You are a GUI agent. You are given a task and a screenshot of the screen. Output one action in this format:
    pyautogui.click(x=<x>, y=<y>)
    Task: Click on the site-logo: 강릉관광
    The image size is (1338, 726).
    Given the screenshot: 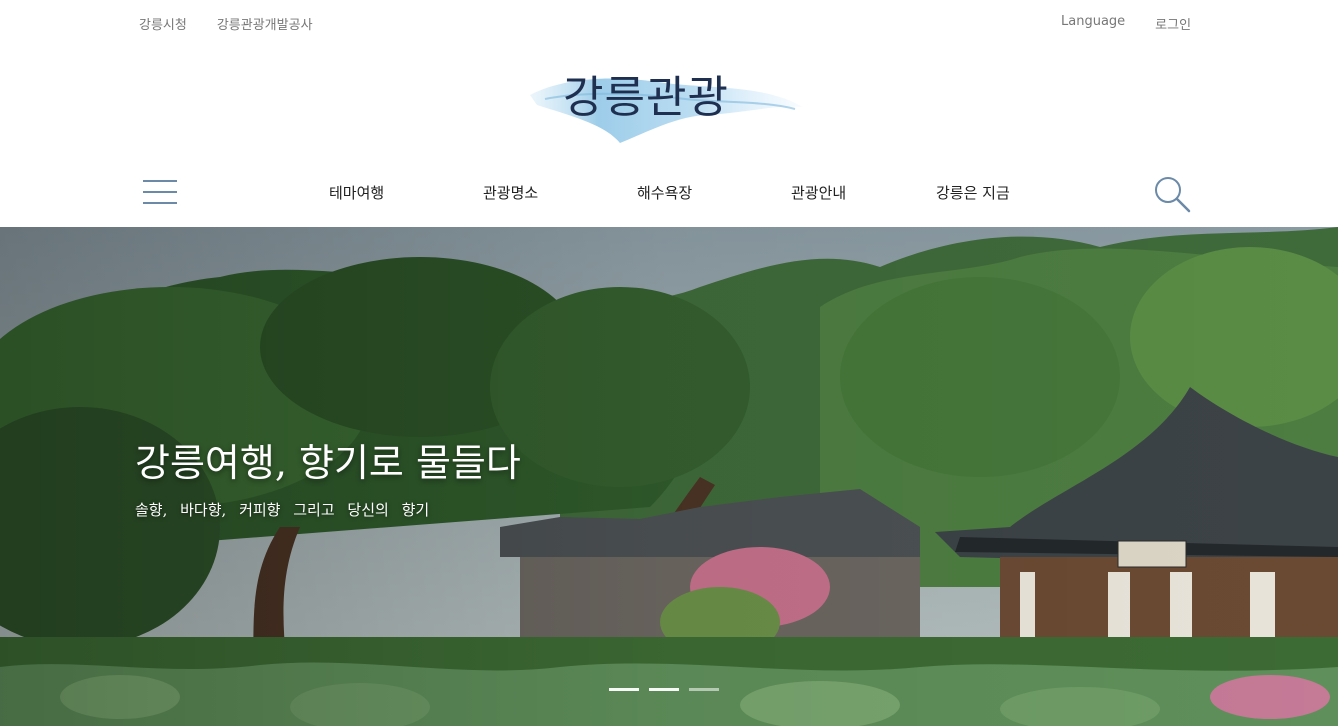 What is the action you would take?
    pyautogui.click(x=667, y=102)
    